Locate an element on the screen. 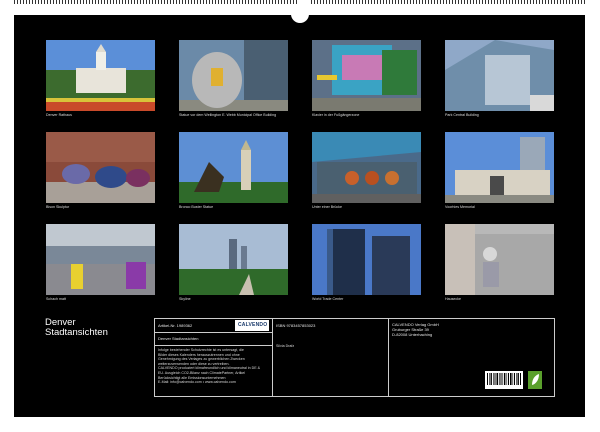 Image resolution: width=600 pixels, height=432 pixels. caption-4: Park Central Building is located at coordinates (462, 115).